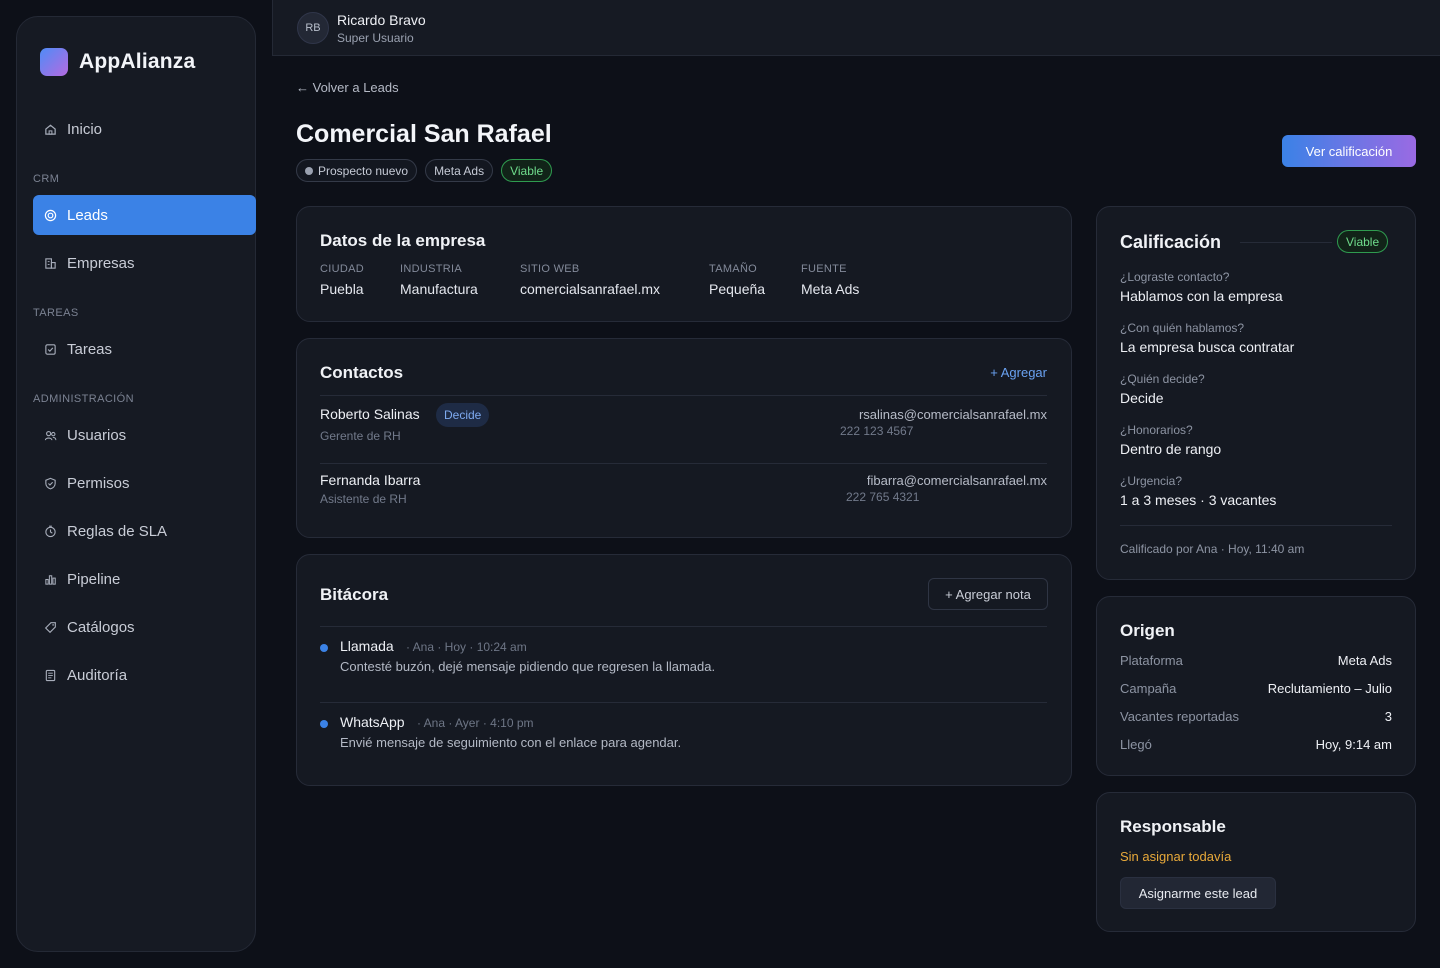  Describe the element at coordinates (1353, 744) in the screenshot. I see `origin-value: Hoy, 9:14 am` at that location.